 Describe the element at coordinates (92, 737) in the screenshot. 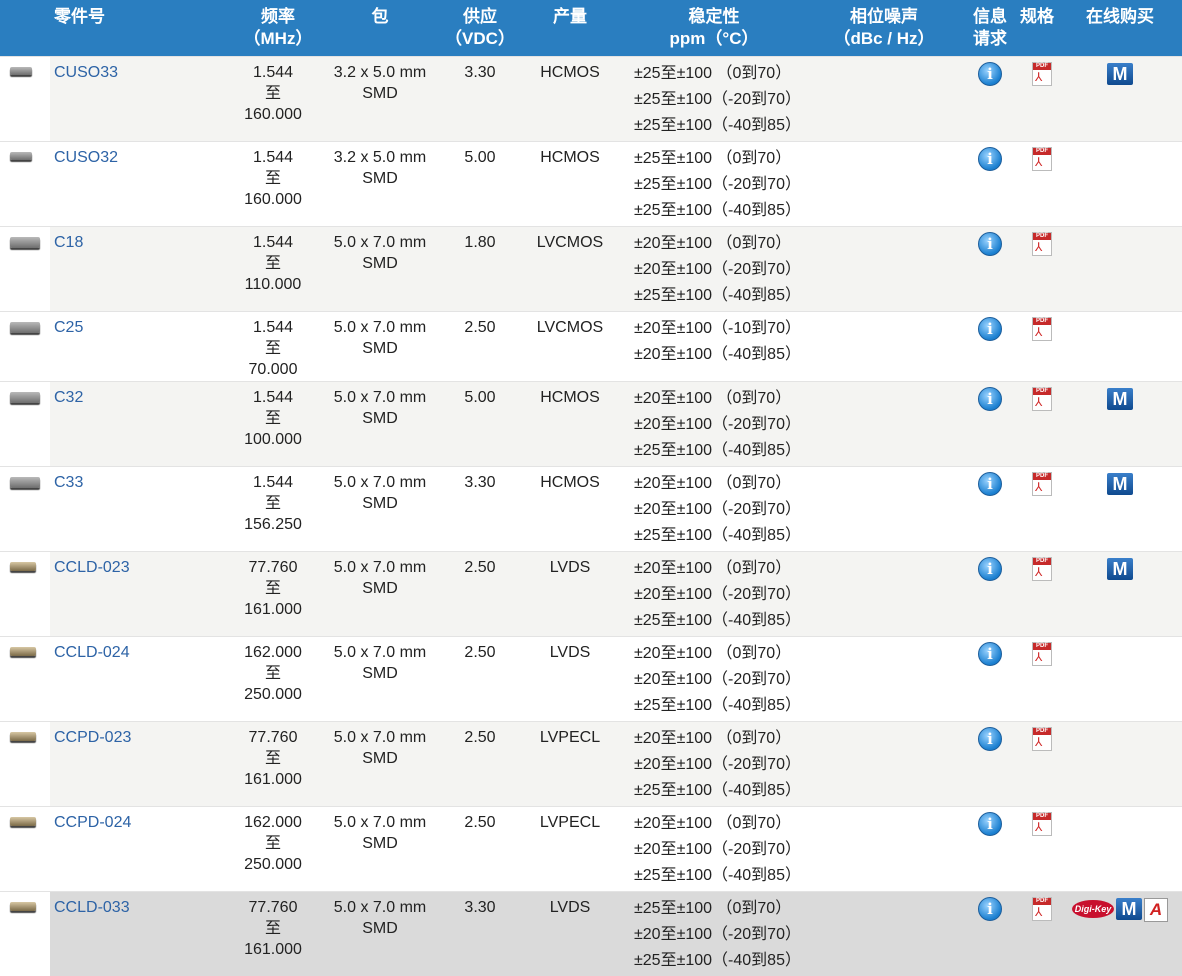

I see `part-number-link: CCPD-023` at that location.